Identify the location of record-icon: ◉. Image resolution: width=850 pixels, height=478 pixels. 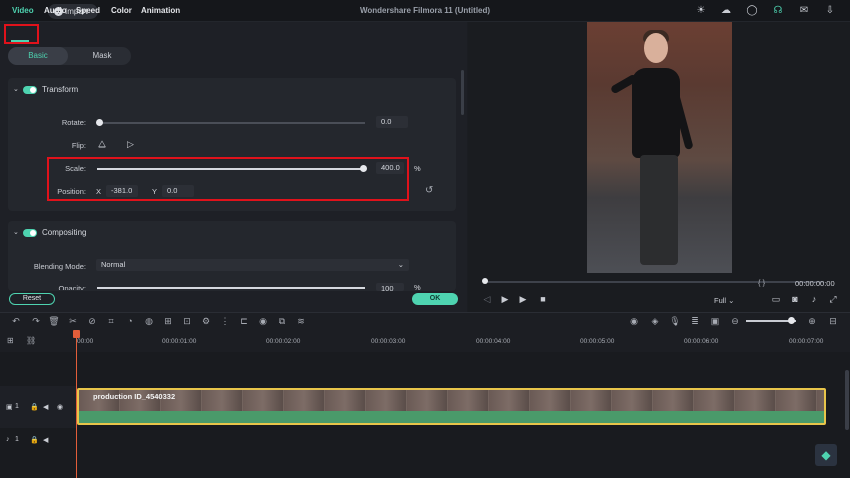
(263, 321).